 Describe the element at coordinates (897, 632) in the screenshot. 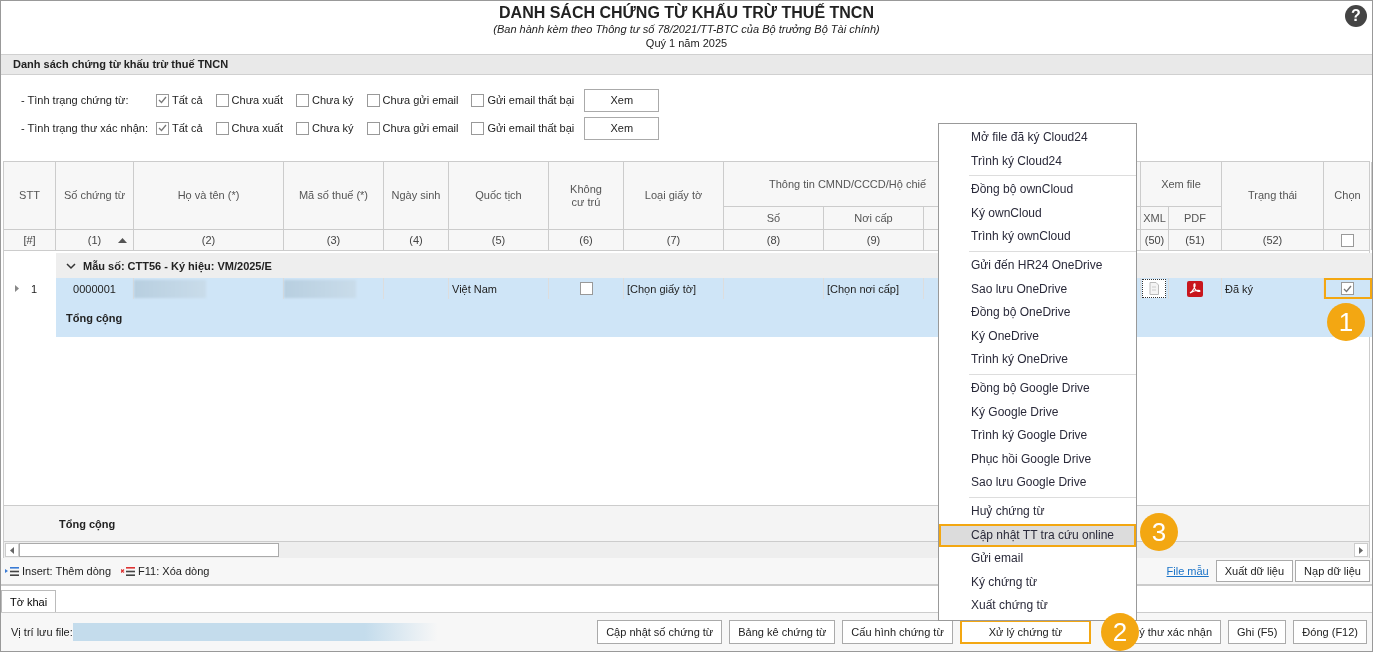

I see `action-button: Cấu hình chứng từ` at that location.